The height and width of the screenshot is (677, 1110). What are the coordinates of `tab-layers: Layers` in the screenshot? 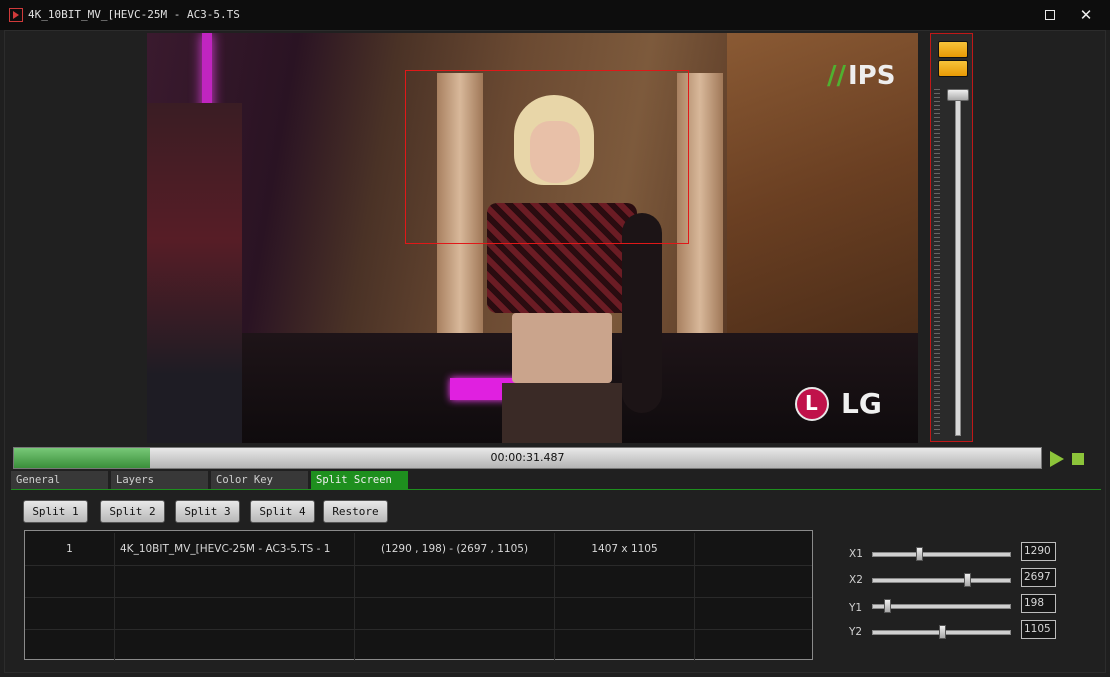 It's located at (159, 480).